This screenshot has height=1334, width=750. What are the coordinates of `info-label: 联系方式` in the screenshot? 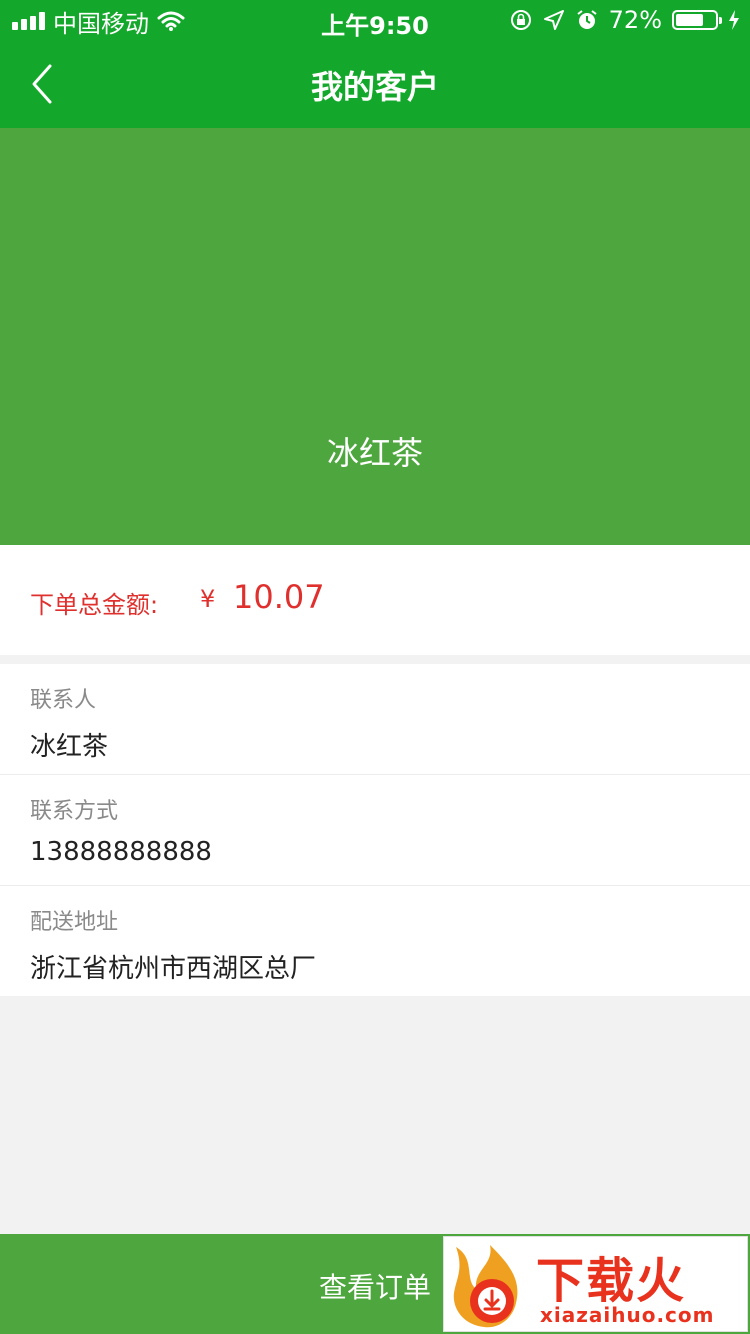 It's located at (74, 811).